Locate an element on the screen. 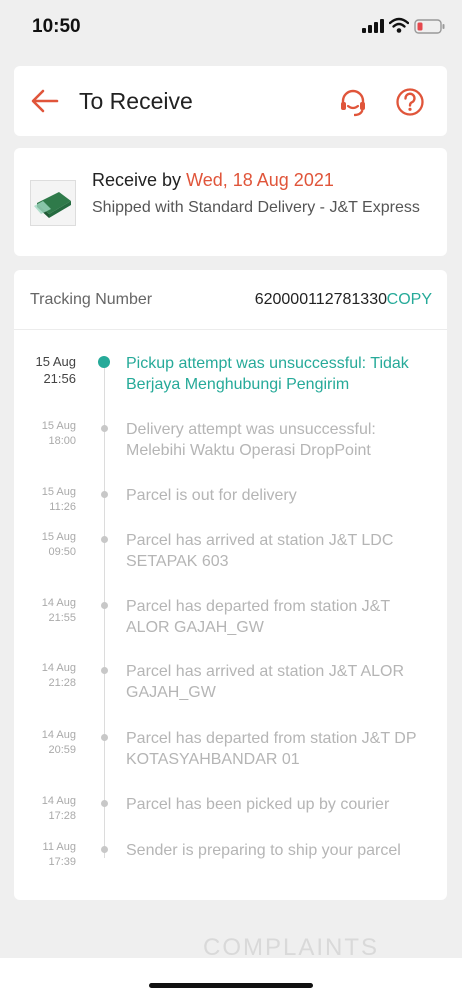 This screenshot has height=1000, width=462. question-icon is located at coordinates (410, 102).